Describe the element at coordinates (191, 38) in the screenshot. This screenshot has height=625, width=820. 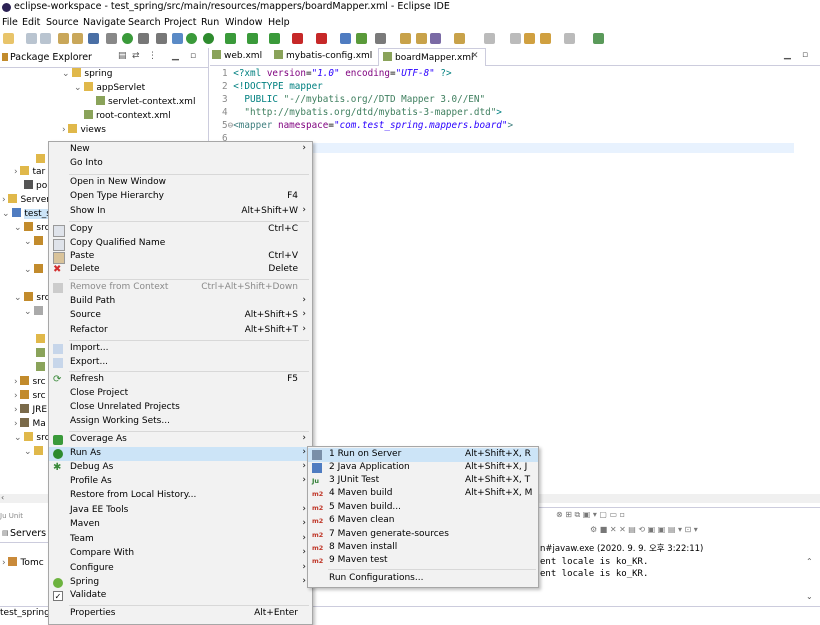
I see `debug-run-icon` at that location.